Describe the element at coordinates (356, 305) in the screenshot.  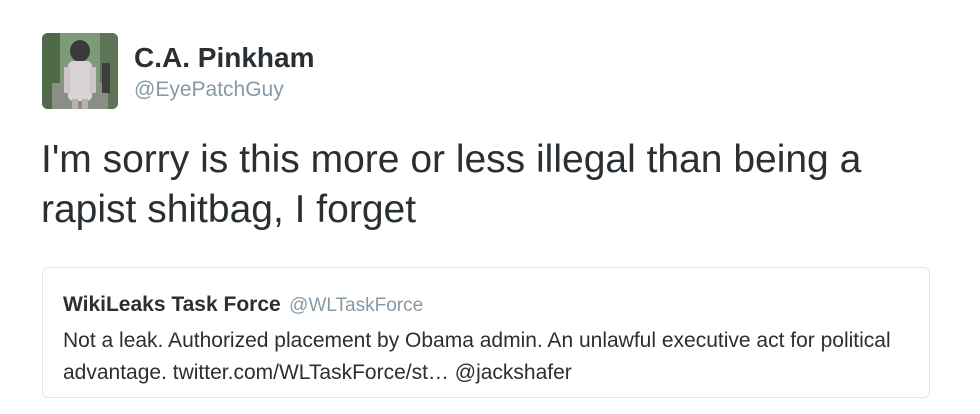
I see `quoted-author-handle: @WLTaskForce` at that location.